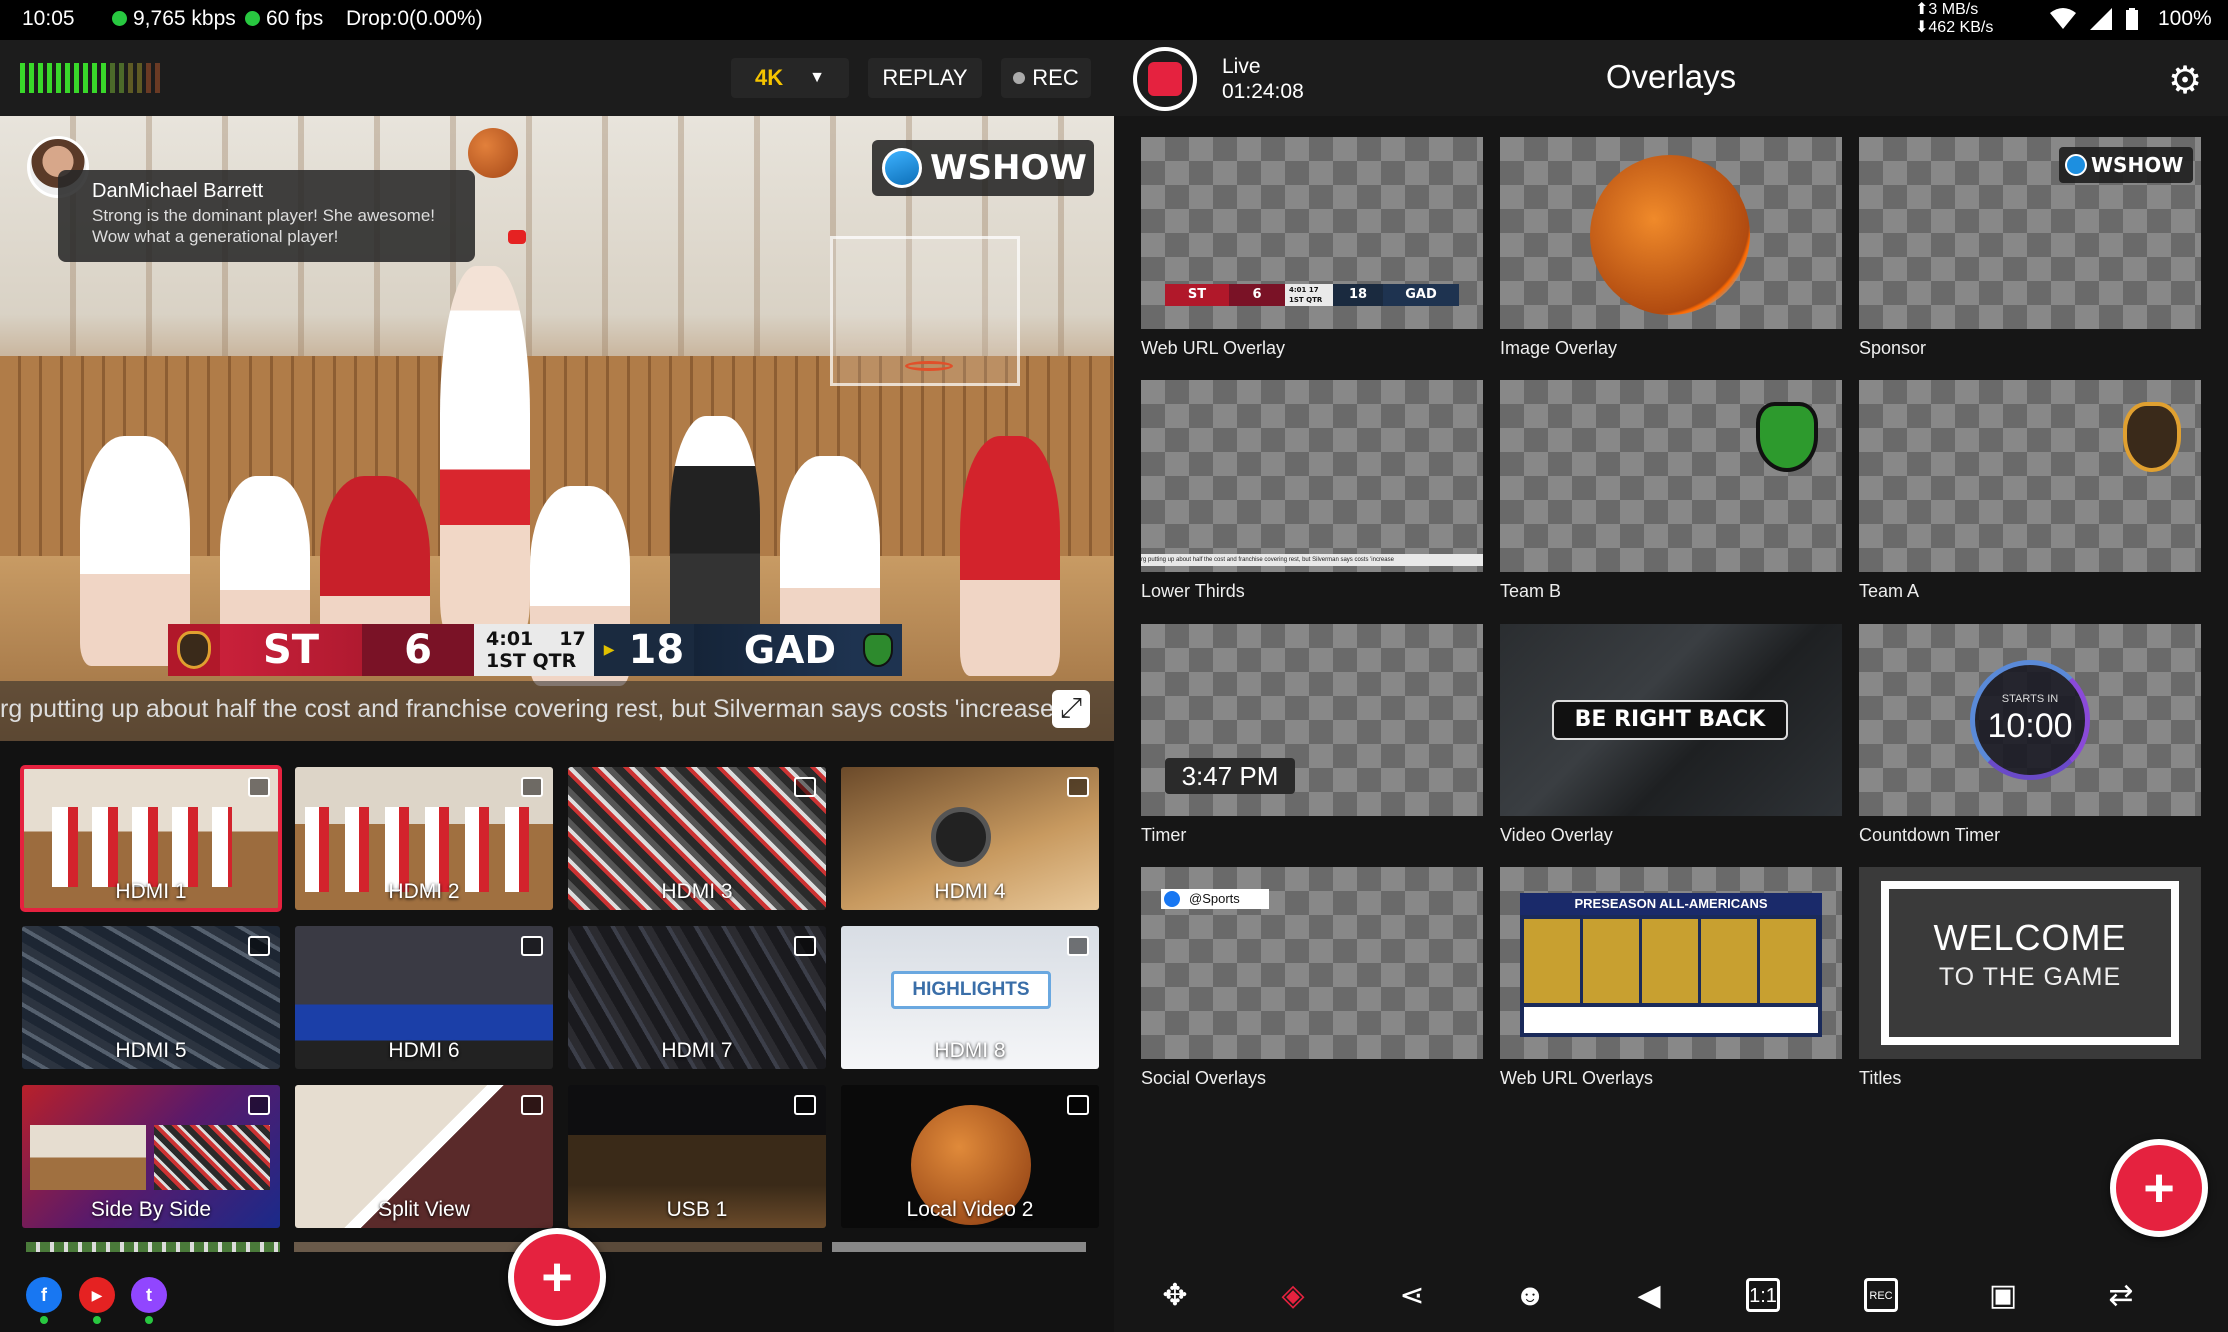 The height and width of the screenshot is (1332, 2228). What do you see at coordinates (929, 366) in the screenshot?
I see `hoop-rim` at bounding box center [929, 366].